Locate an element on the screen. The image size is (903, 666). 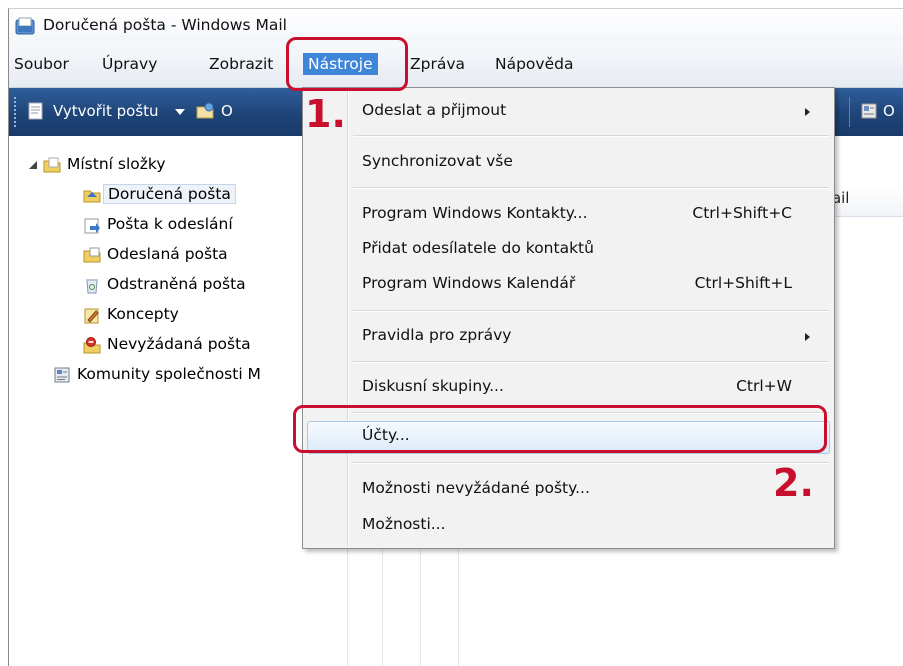
outbox-icon is located at coordinates (92, 226).